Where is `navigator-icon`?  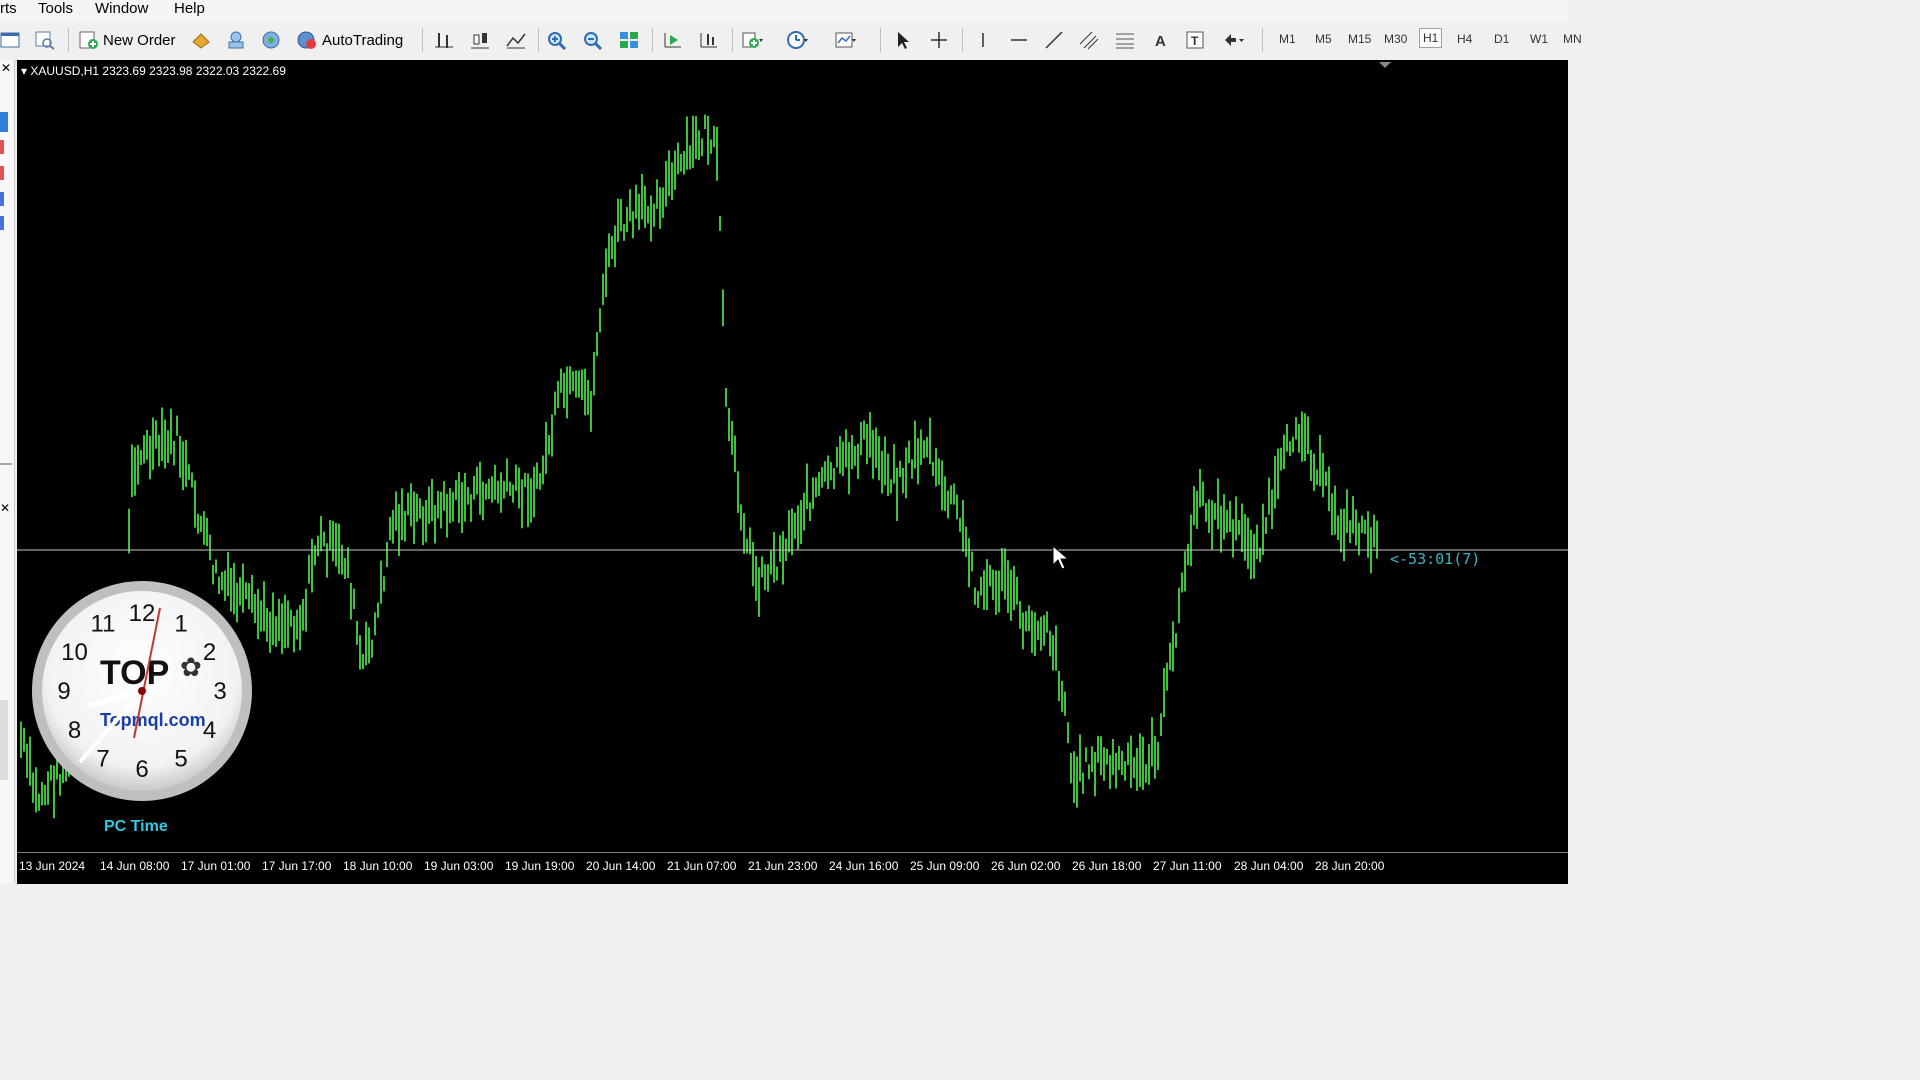
navigator-icon is located at coordinates (236, 40).